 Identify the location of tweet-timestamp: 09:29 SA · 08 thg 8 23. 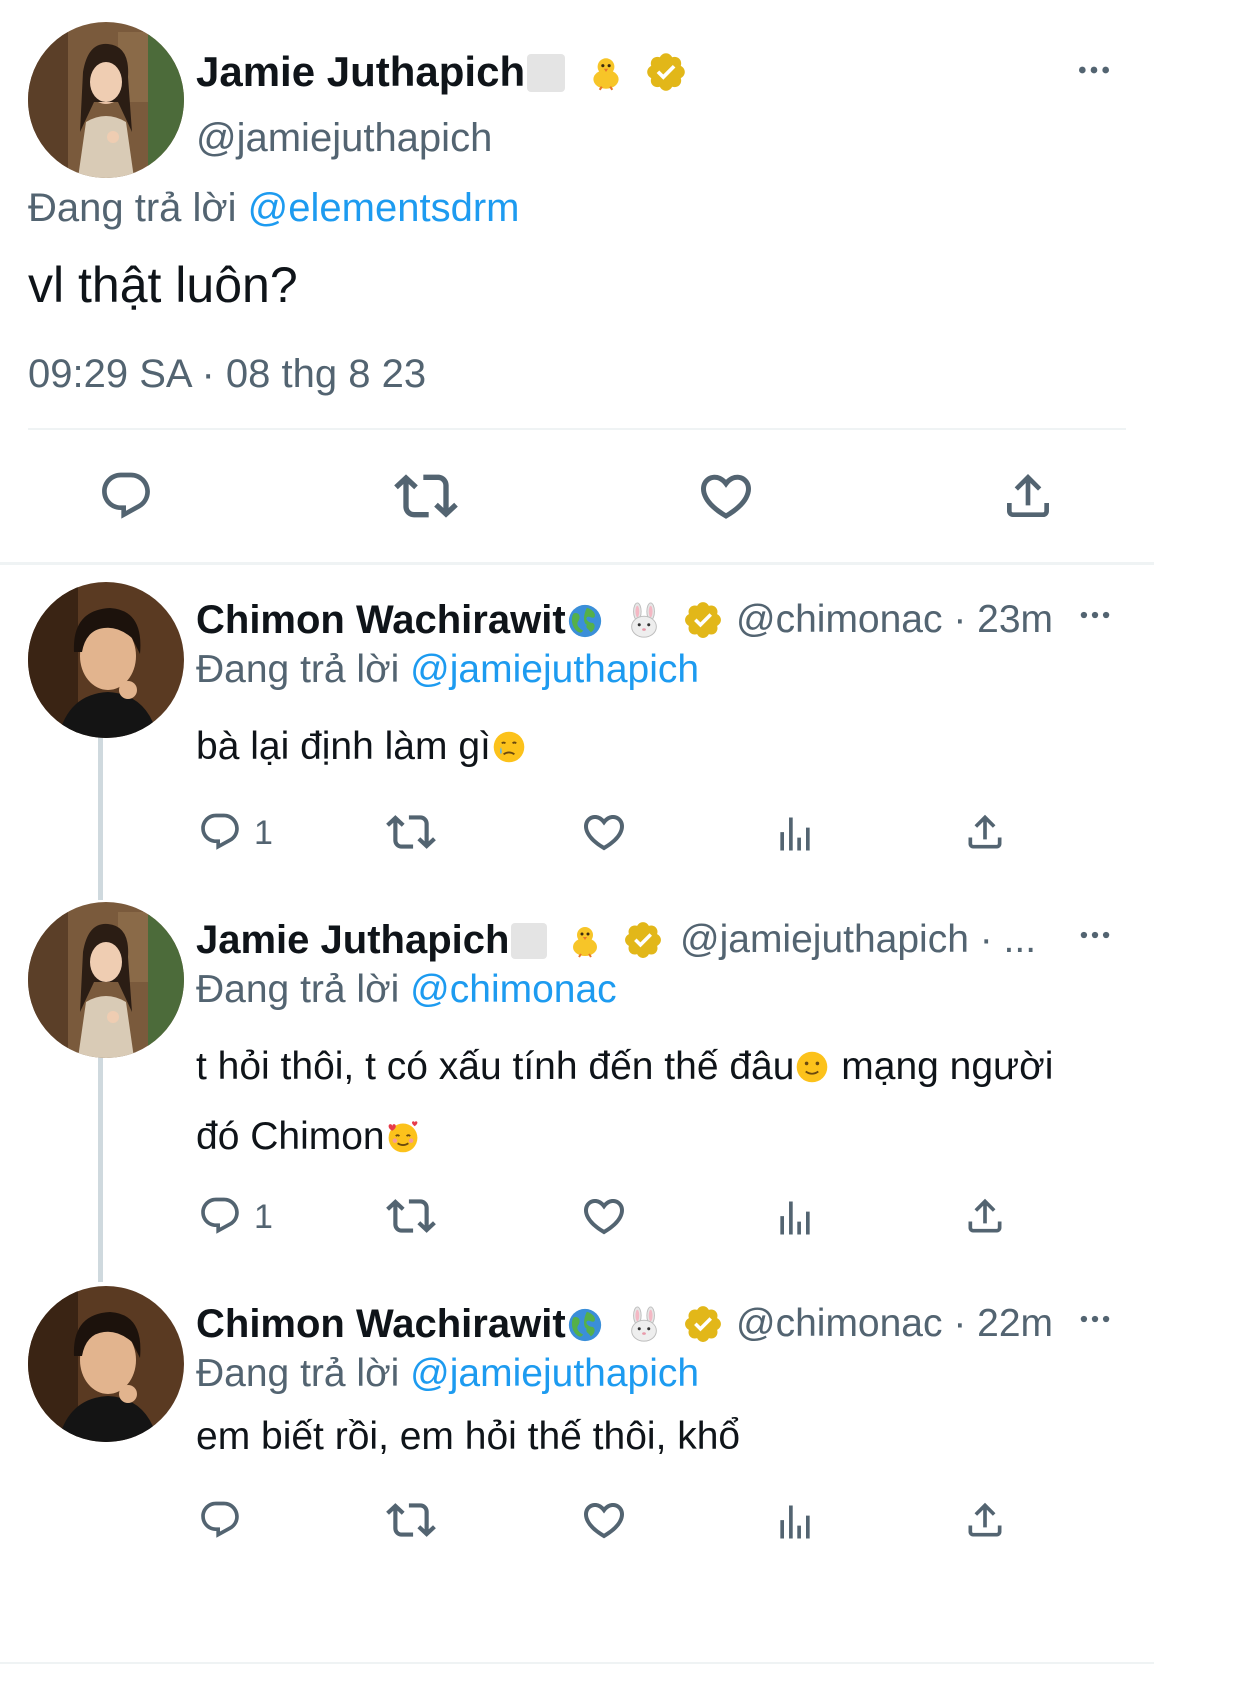
(227, 374).